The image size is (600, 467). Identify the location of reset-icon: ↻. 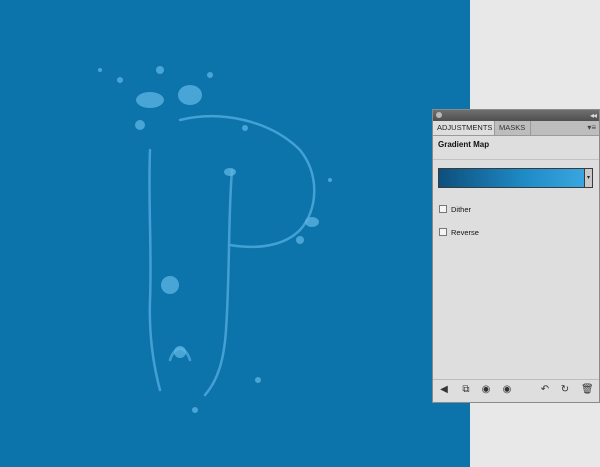
(565, 390).